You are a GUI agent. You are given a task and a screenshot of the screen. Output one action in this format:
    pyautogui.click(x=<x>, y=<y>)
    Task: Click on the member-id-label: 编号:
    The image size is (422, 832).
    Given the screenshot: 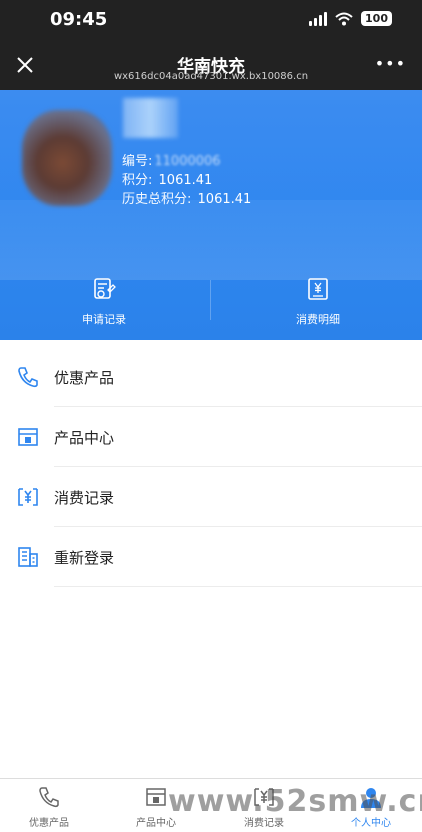 What is the action you would take?
    pyautogui.click(x=137, y=161)
    